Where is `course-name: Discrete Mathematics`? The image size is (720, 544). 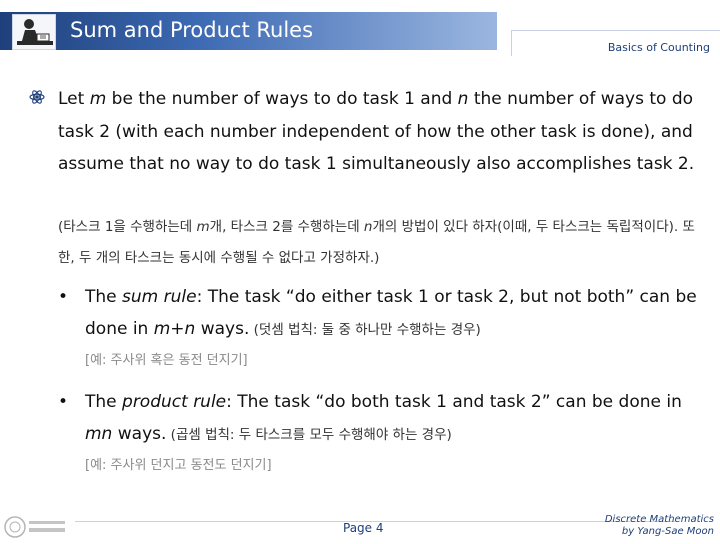
course-name: Discrete Mathematics is located at coordinates (659, 519).